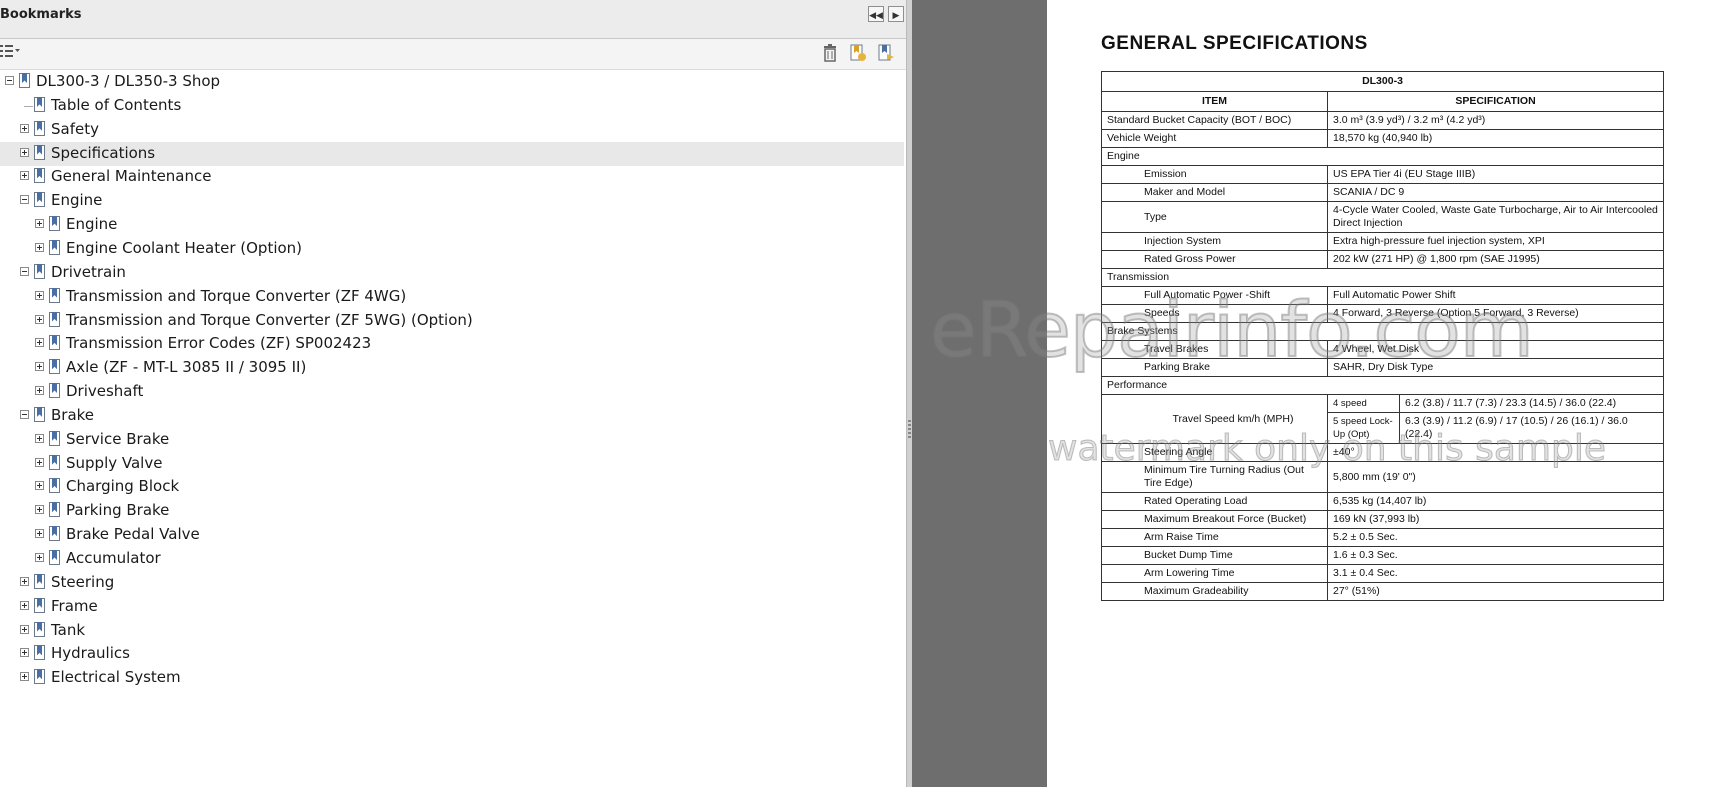 Image resolution: width=1710 pixels, height=787 pixels. I want to click on table-row: Bucket Dump Time 1.6 ± 0.3 Sec., so click(1382, 555).